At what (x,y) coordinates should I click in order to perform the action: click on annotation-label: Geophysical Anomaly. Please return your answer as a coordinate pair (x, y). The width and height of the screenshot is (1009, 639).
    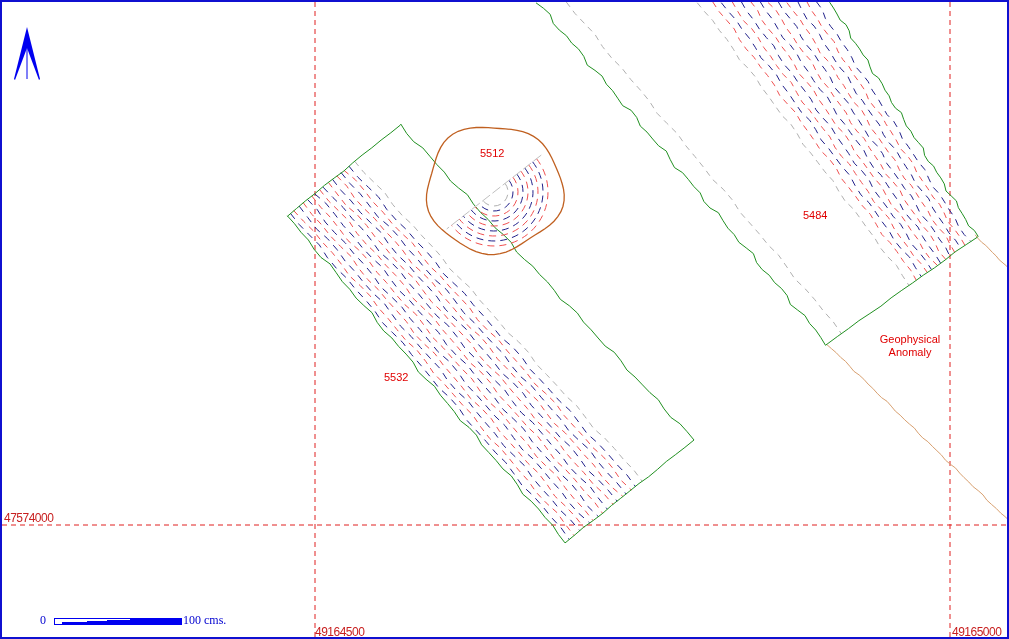
    Looking at the image, I should click on (910, 346).